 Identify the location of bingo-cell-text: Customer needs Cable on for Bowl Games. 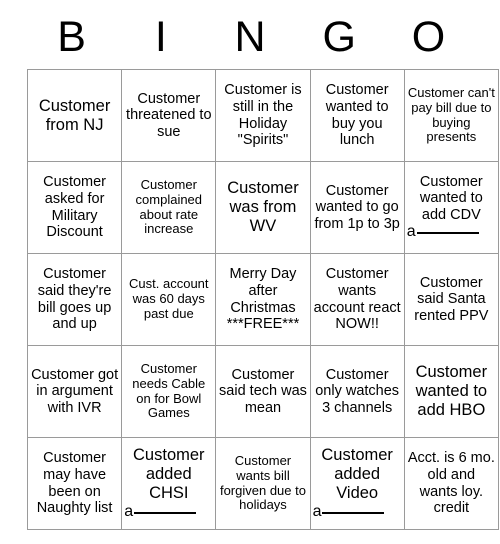
(169, 390).